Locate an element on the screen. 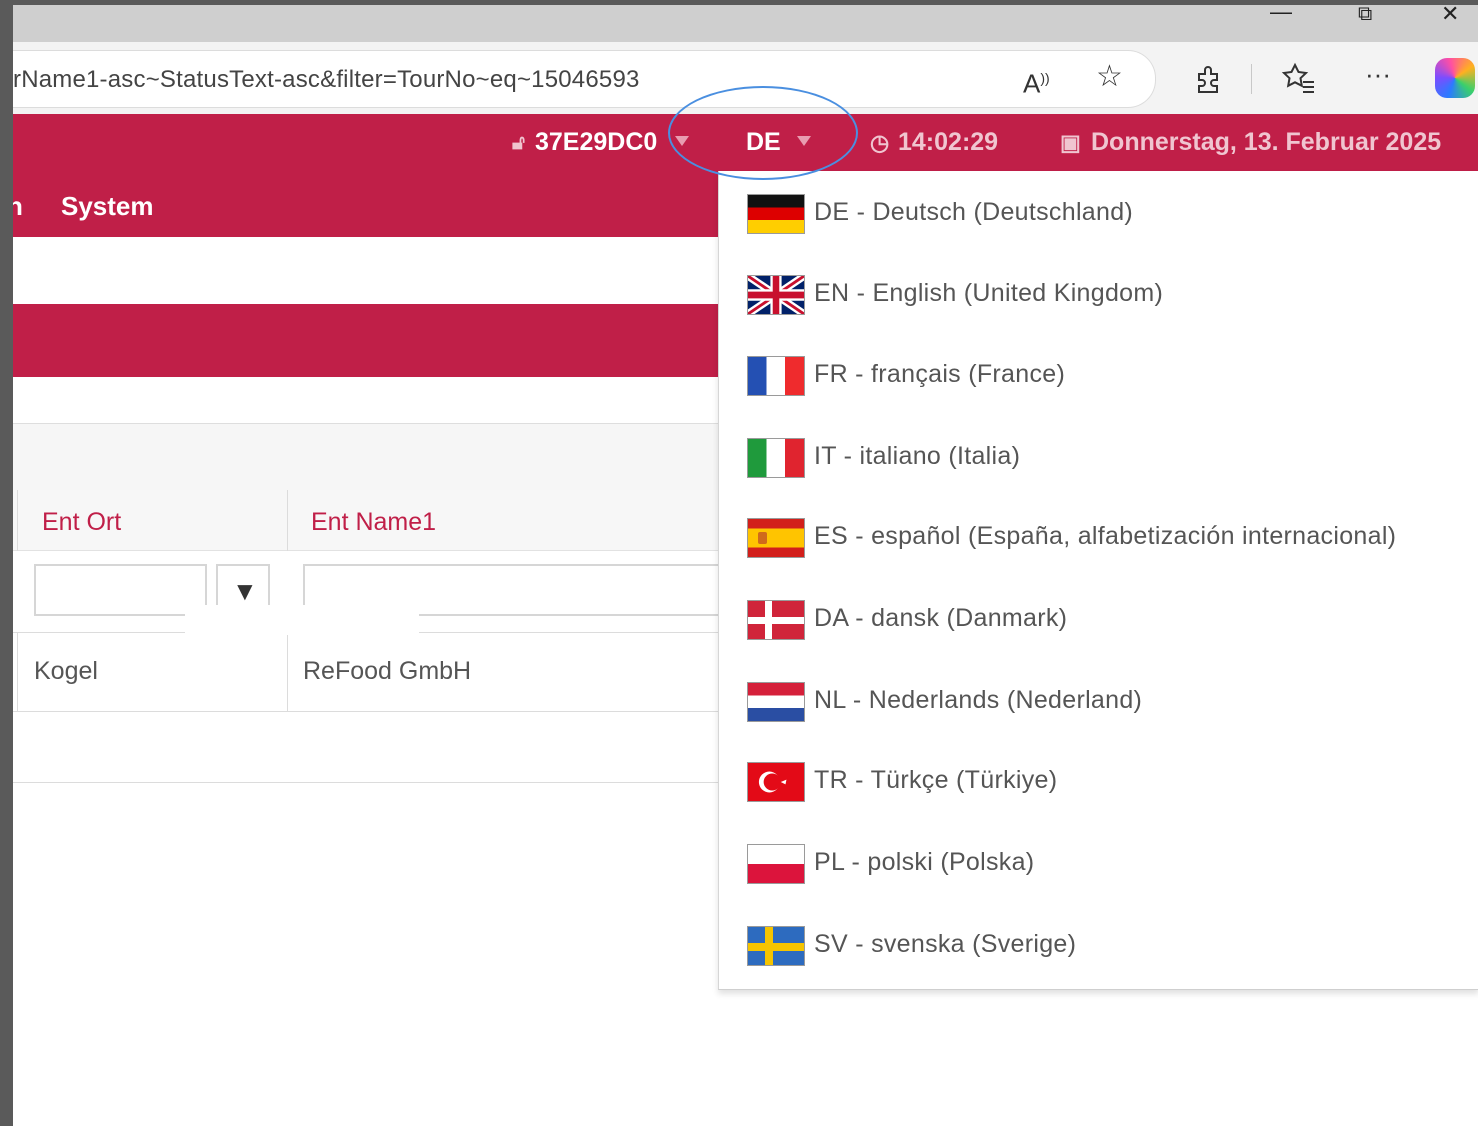 The height and width of the screenshot is (1126, 1478). language-option-nl: NL - Nederlands (Nederland) is located at coordinates (1098, 722).